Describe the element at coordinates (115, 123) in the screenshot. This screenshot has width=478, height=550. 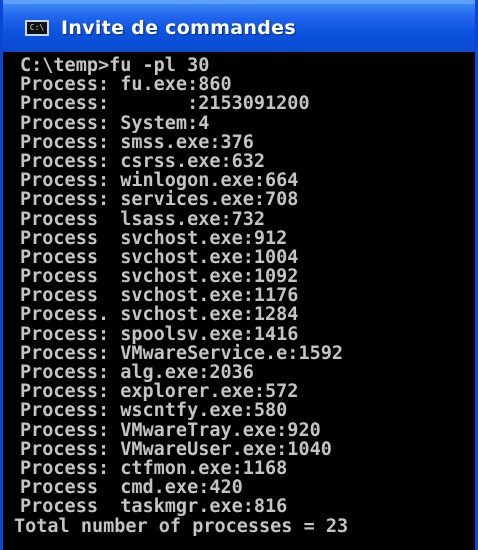
I see `process-line: Process: System:4` at that location.